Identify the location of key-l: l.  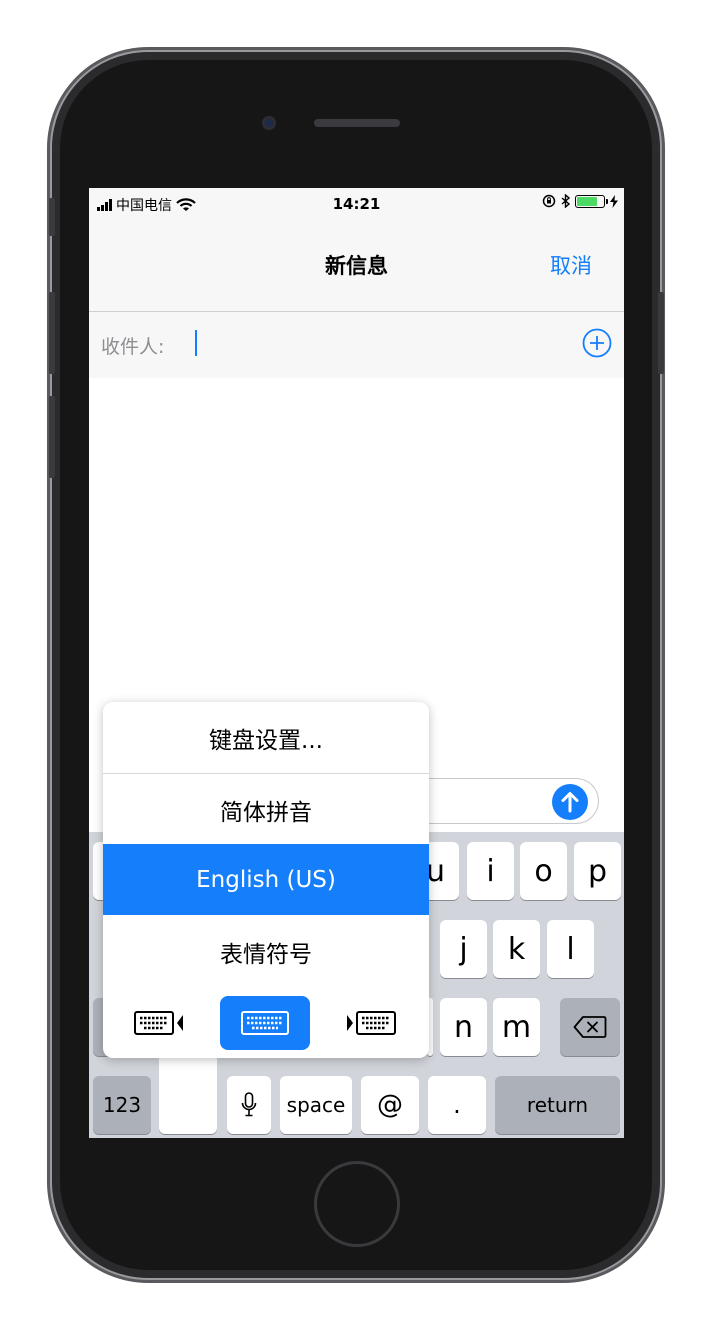
(570, 949).